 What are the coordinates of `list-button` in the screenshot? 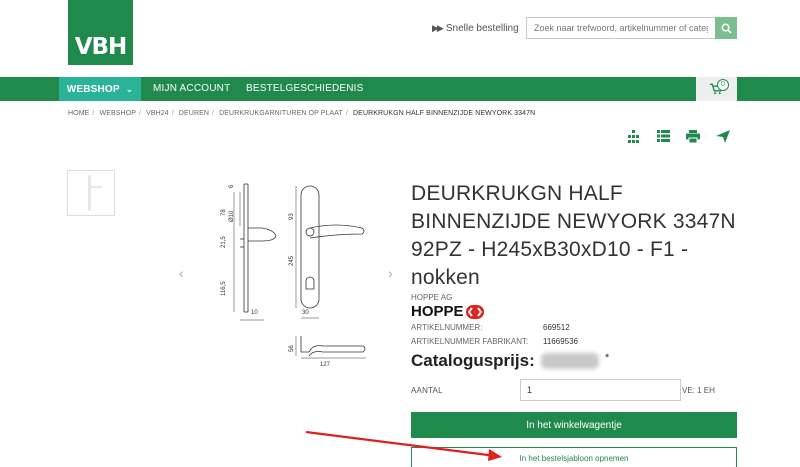 It's located at (663, 136).